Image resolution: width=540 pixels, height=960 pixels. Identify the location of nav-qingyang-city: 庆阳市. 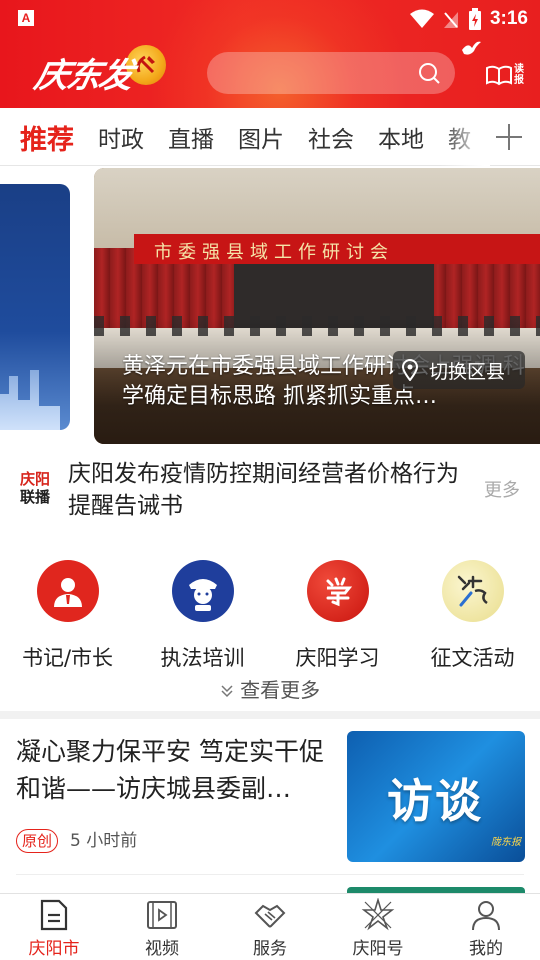
(54, 927).